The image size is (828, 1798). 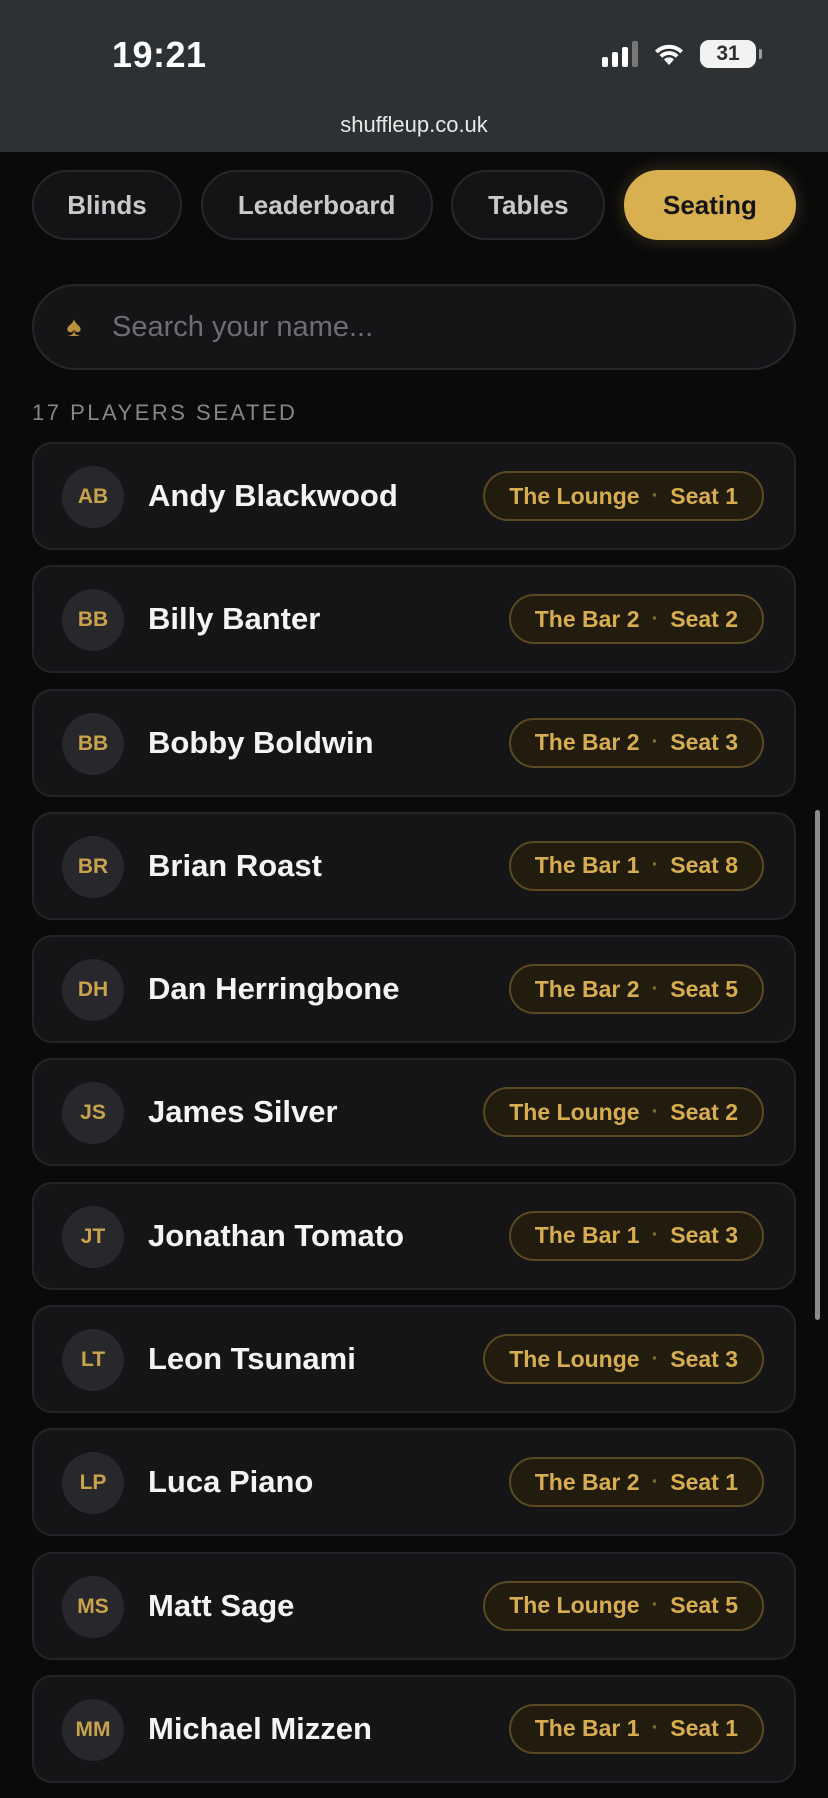 What do you see at coordinates (316, 205) in the screenshot?
I see `tab-leaderboard: Leaderboard` at bounding box center [316, 205].